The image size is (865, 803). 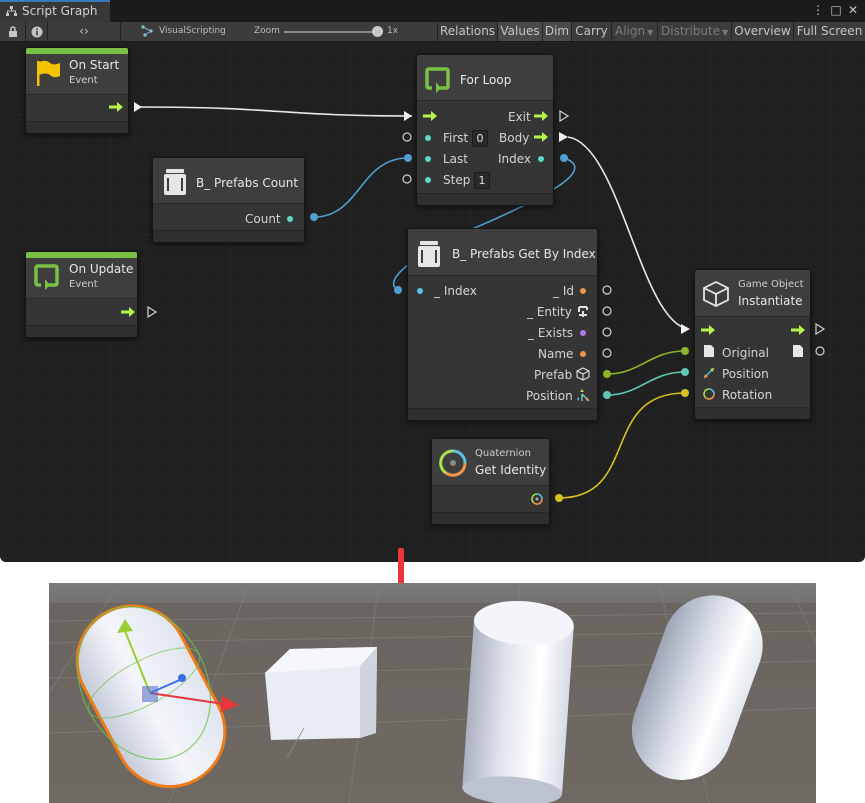 I want to click on node-title: Get Identity, so click(x=511, y=470).